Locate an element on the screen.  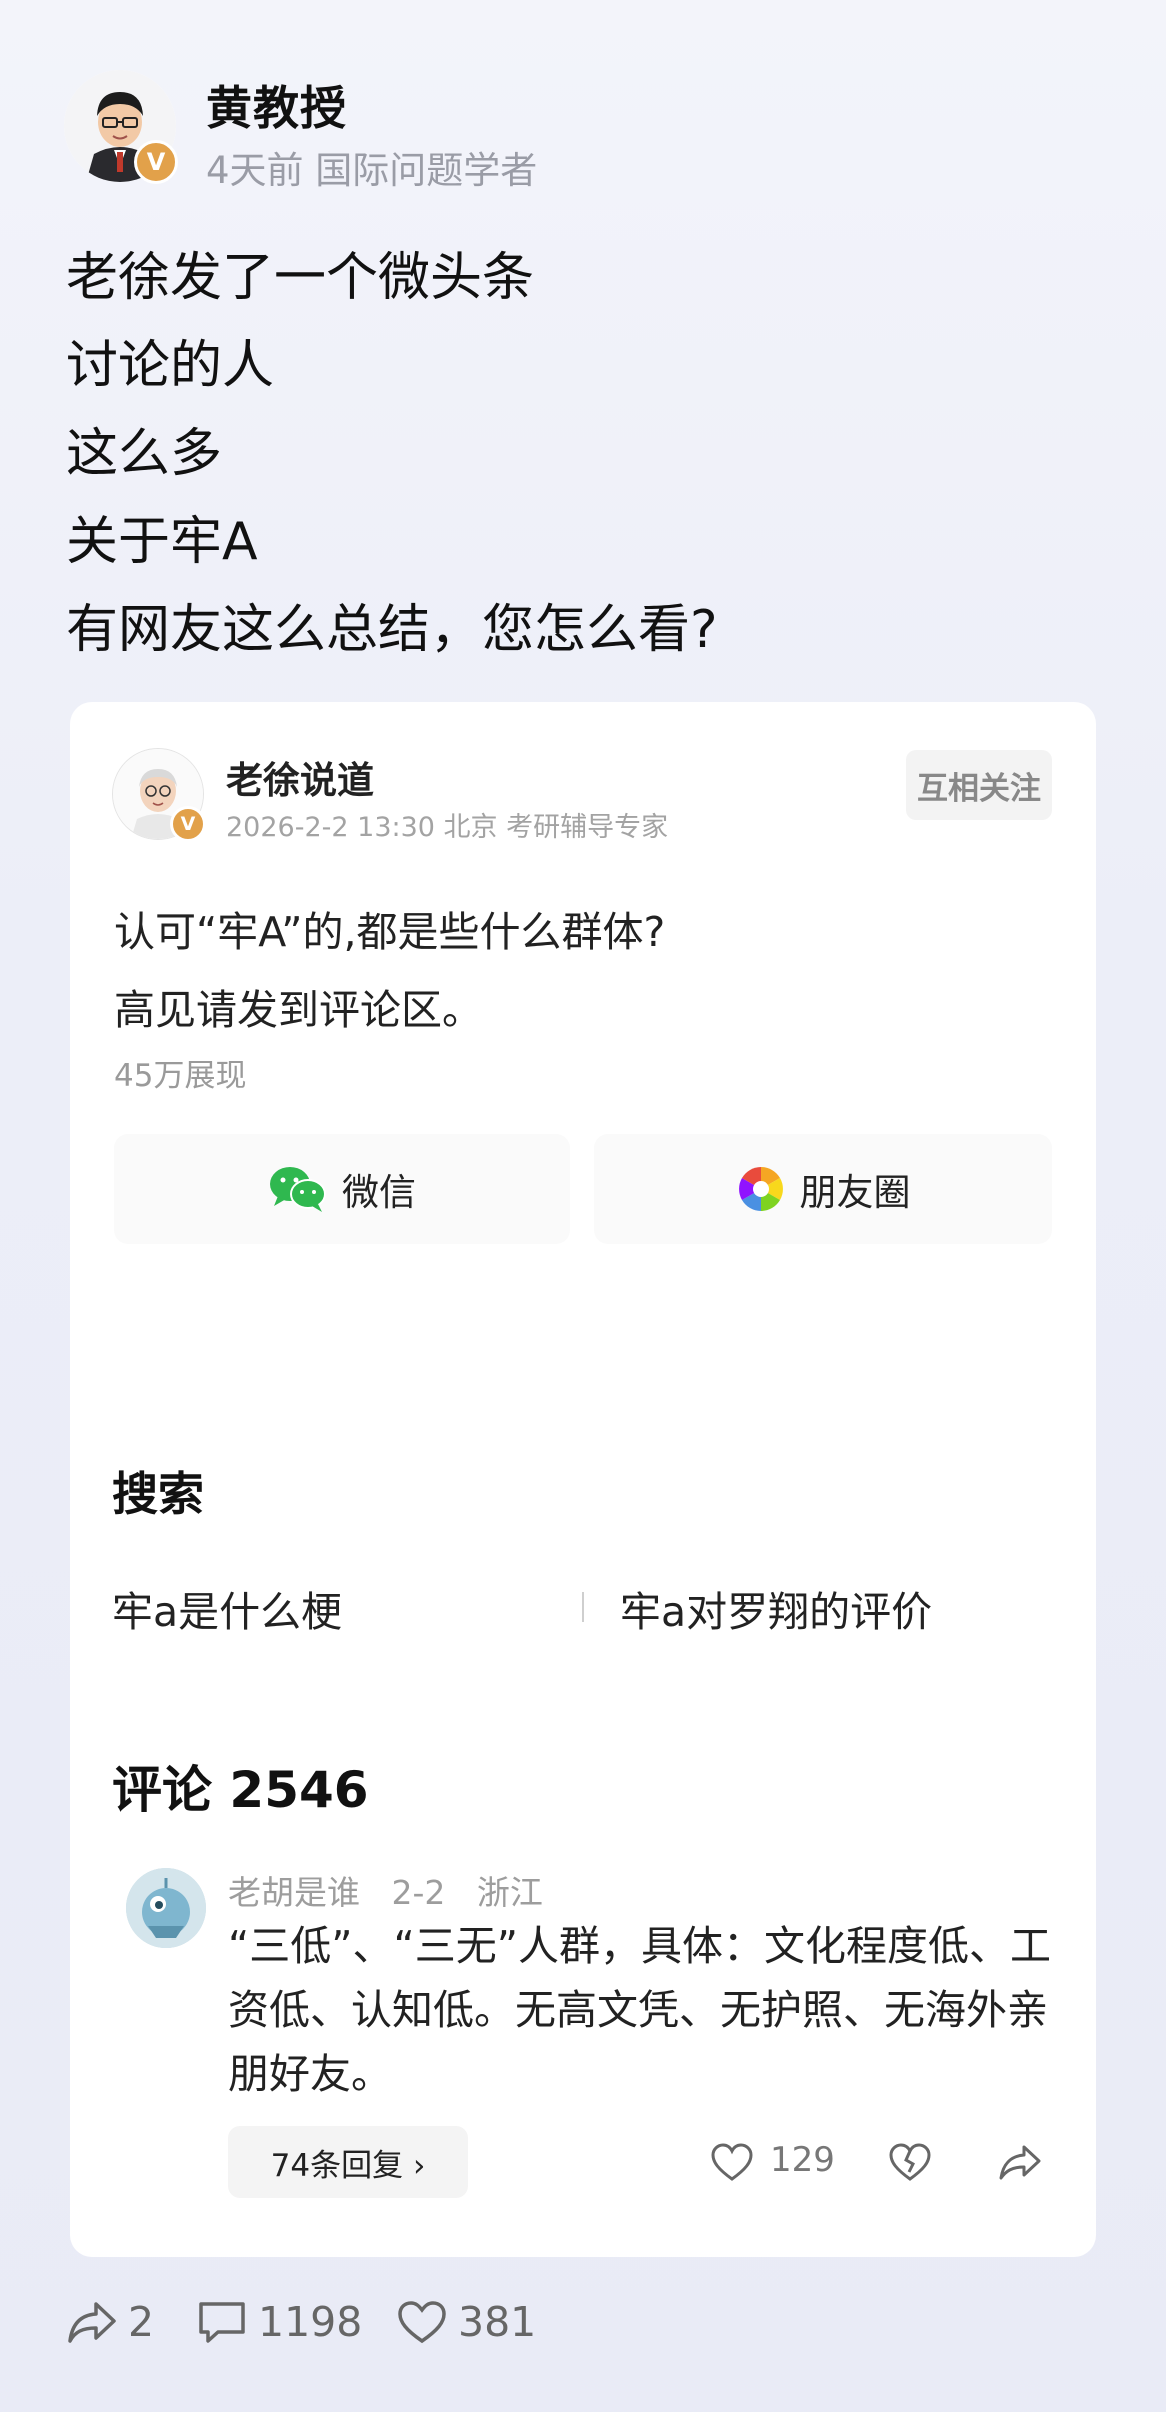
views-count: 45万展现 is located at coordinates (180, 1076).